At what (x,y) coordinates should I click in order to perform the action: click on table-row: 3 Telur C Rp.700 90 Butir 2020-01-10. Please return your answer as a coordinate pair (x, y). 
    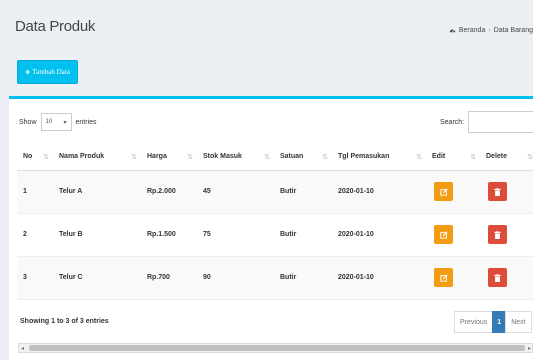
    Looking at the image, I should click on (275, 278).